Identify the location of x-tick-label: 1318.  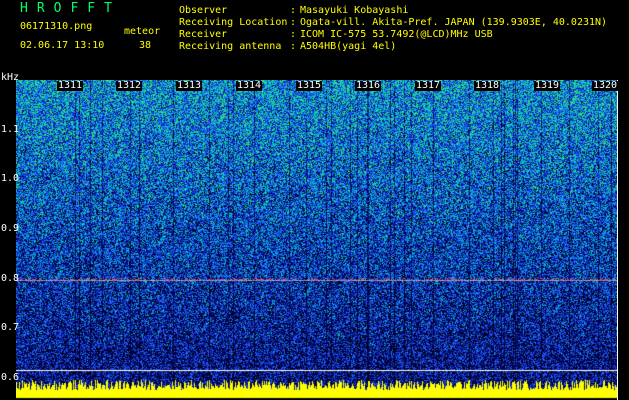
(487, 85).